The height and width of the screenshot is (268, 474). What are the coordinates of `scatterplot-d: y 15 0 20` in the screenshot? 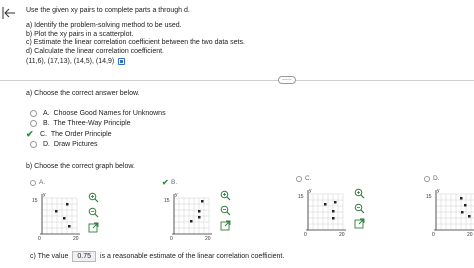 It's located at (450, 213).